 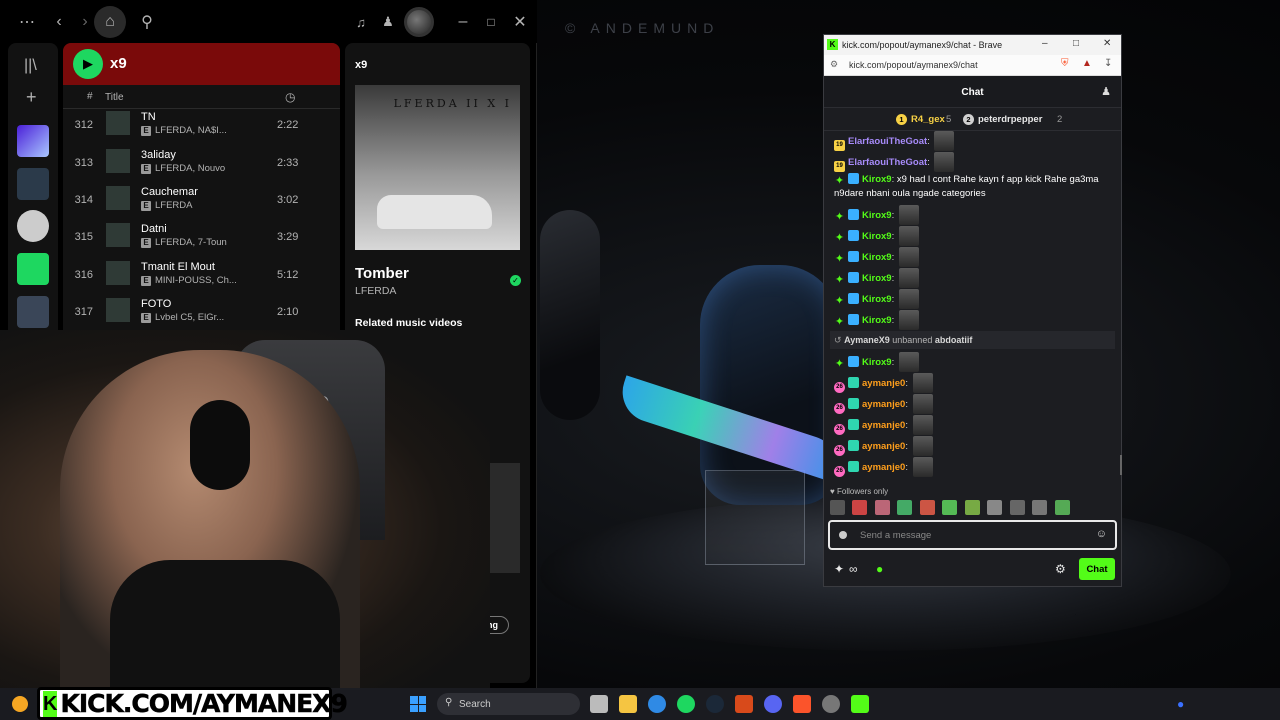 What do you see at coordinates (148, 117) in the screenshot?
I see `track-name: TN` at bounding box center [148, 117].